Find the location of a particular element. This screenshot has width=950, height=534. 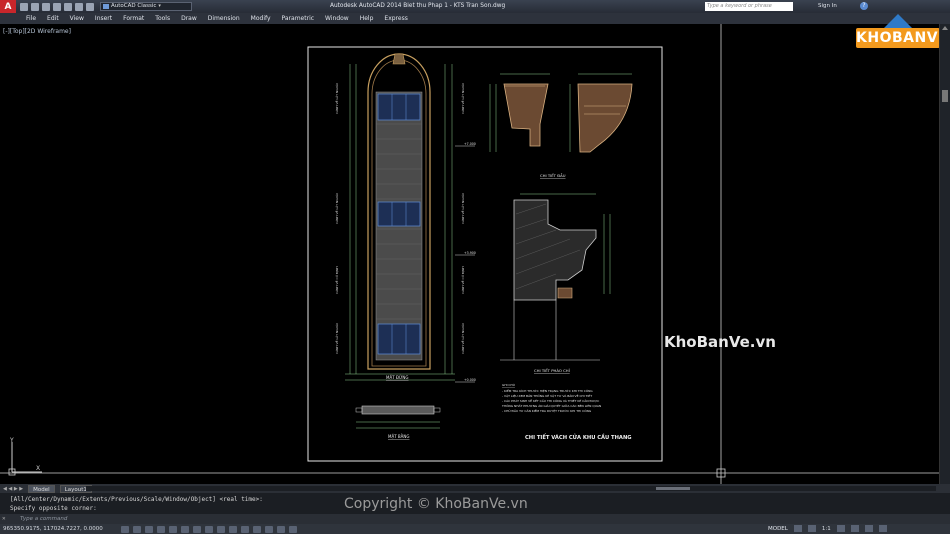

copyright-watermark: Copyright © KhoBanVe.vn is located at coordinates (436, 504).